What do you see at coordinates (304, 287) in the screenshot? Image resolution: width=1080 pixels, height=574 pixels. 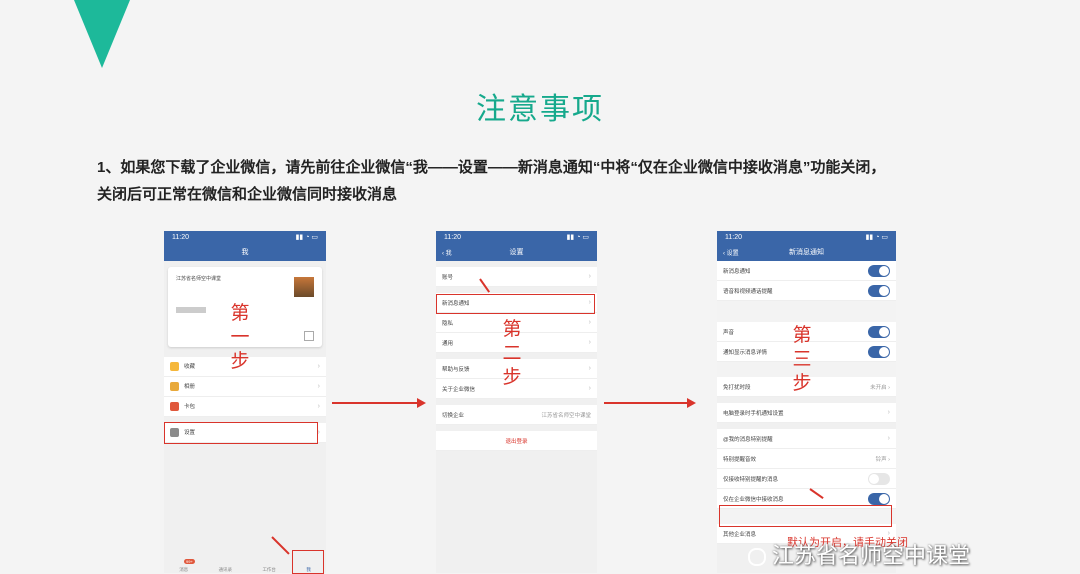 I see `avatar` at bounding box center [304, 287].